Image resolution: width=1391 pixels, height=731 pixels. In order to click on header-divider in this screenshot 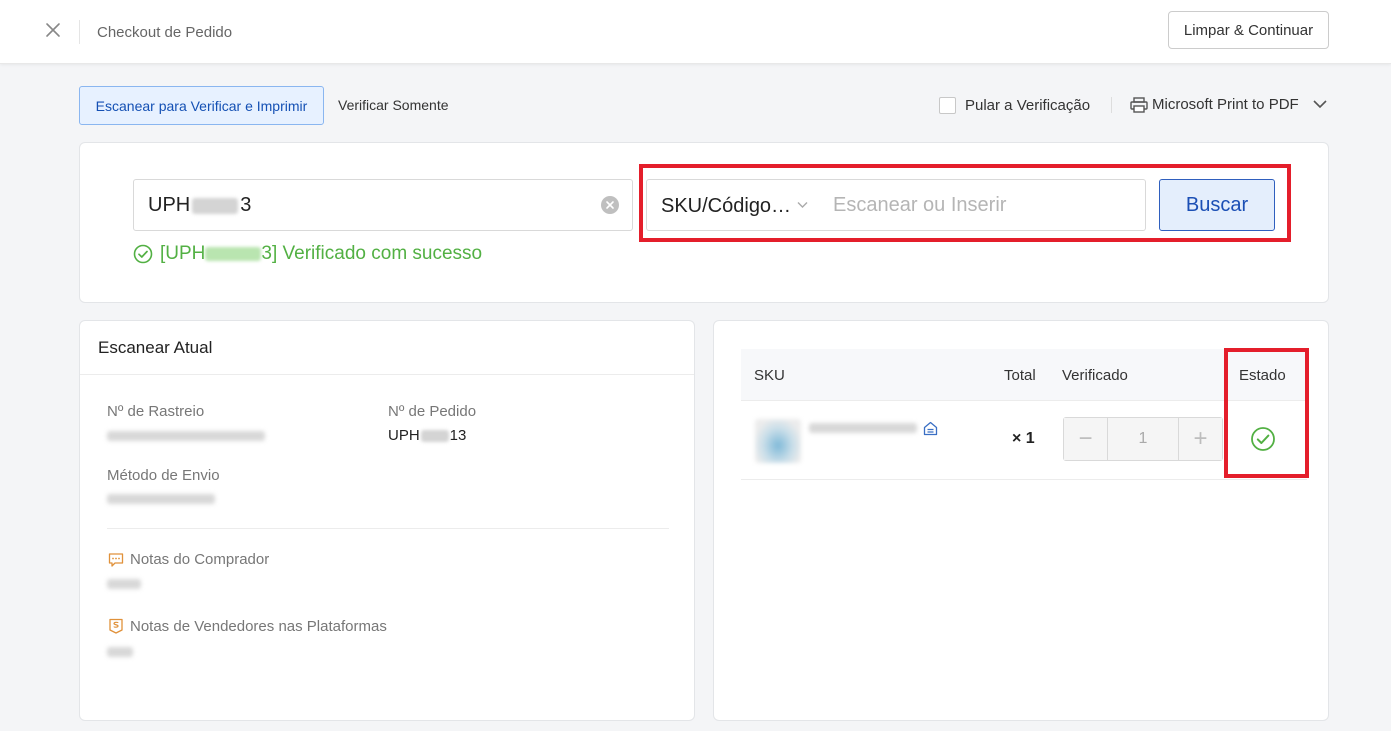, I will do `click(79, 32)`.